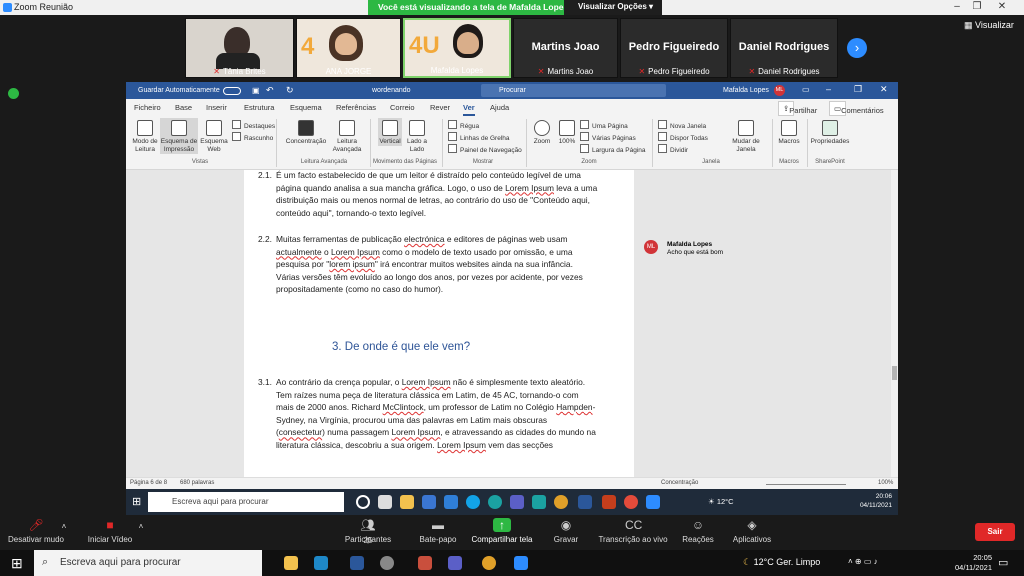  What do you see at coordinates (830, 133) in the screenshot?
I see `properties-button: Propriedades` at bounding box center [830, 133].